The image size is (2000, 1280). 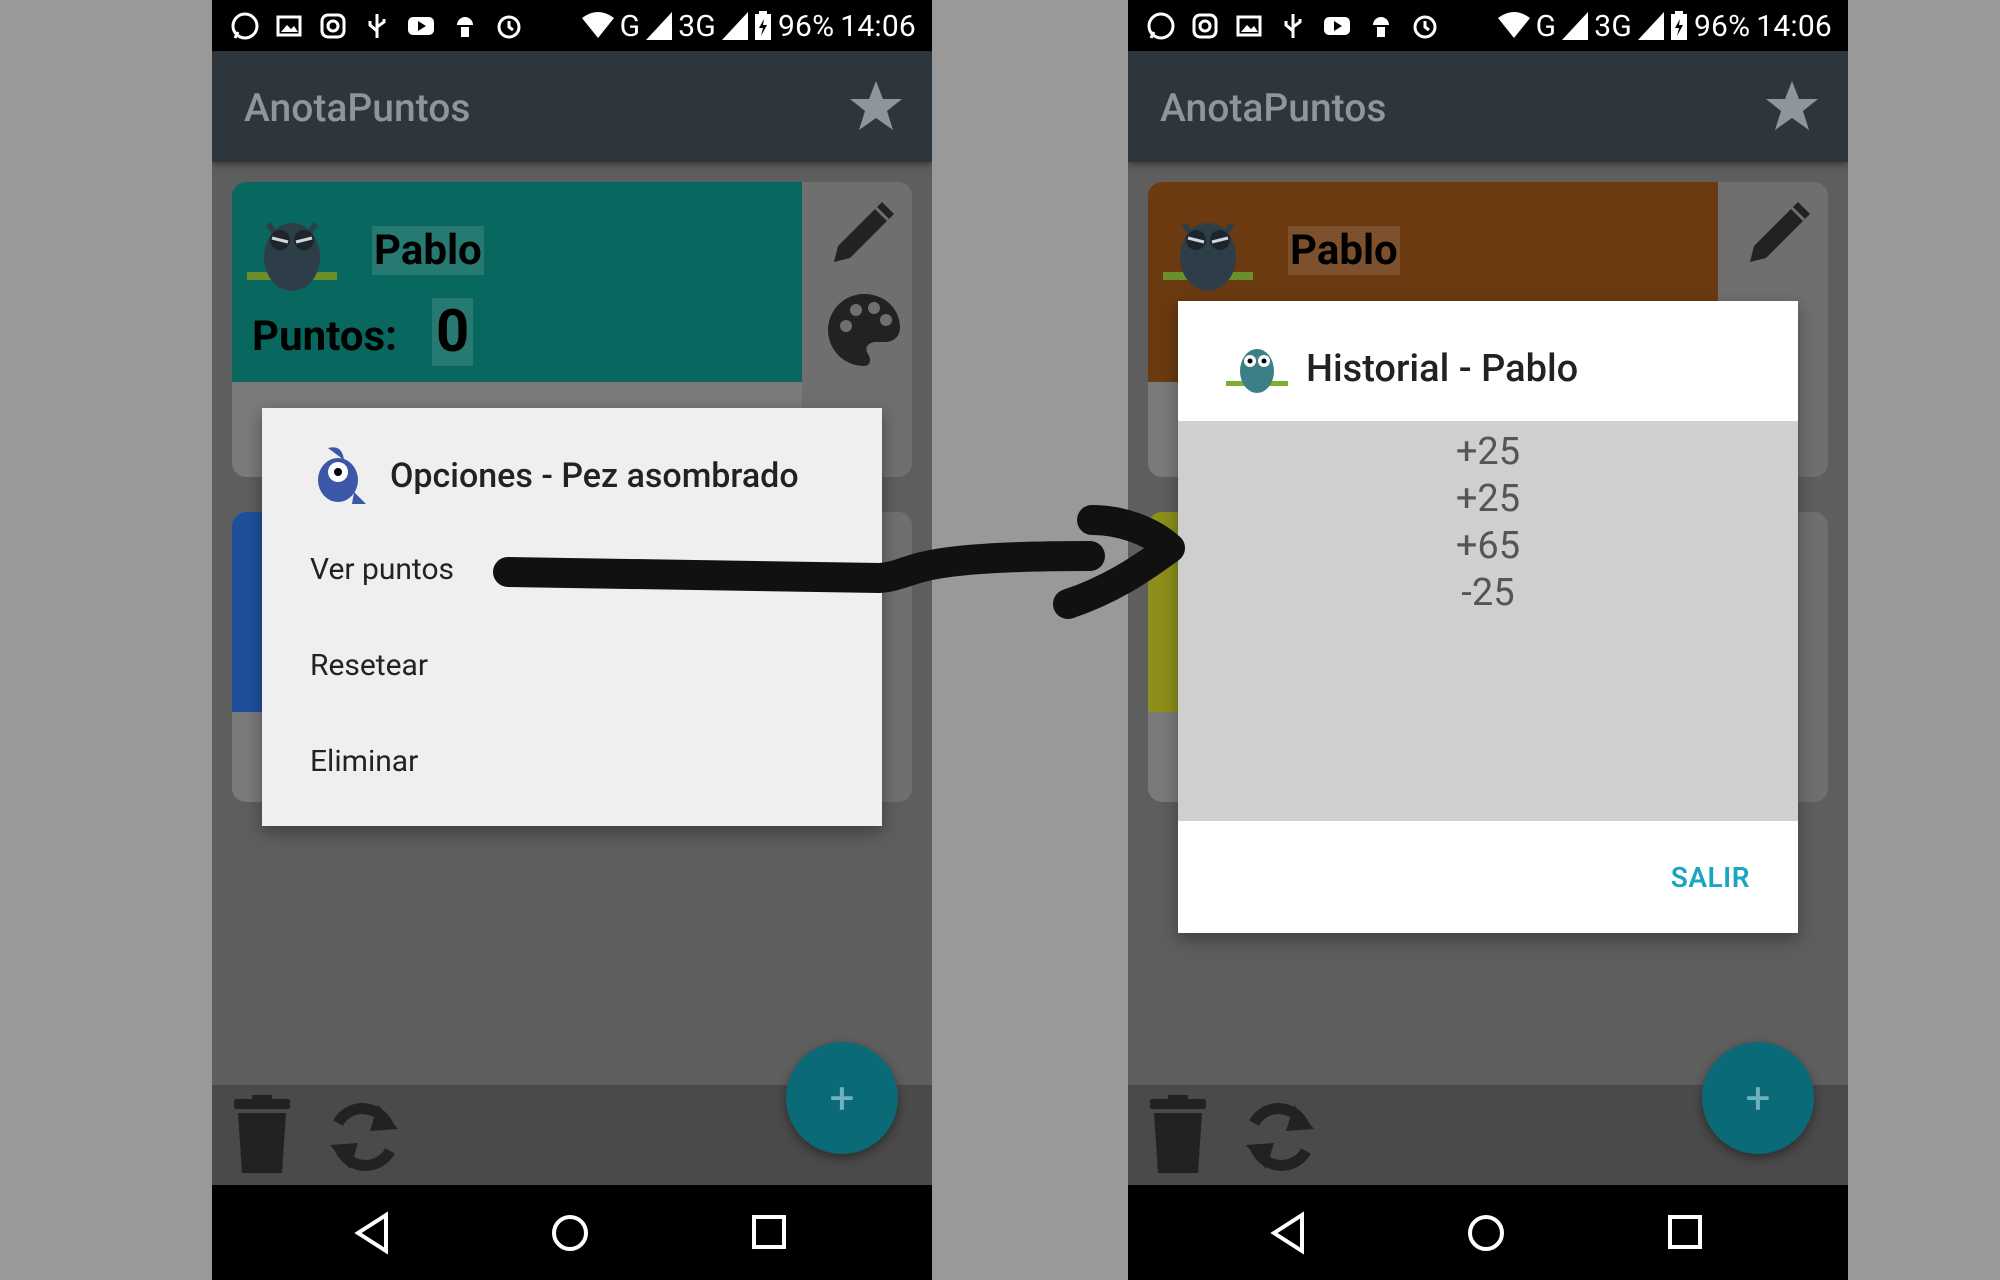 I want to click on dialog-title: Historial - Pablo, so click(x=1442, y=369).